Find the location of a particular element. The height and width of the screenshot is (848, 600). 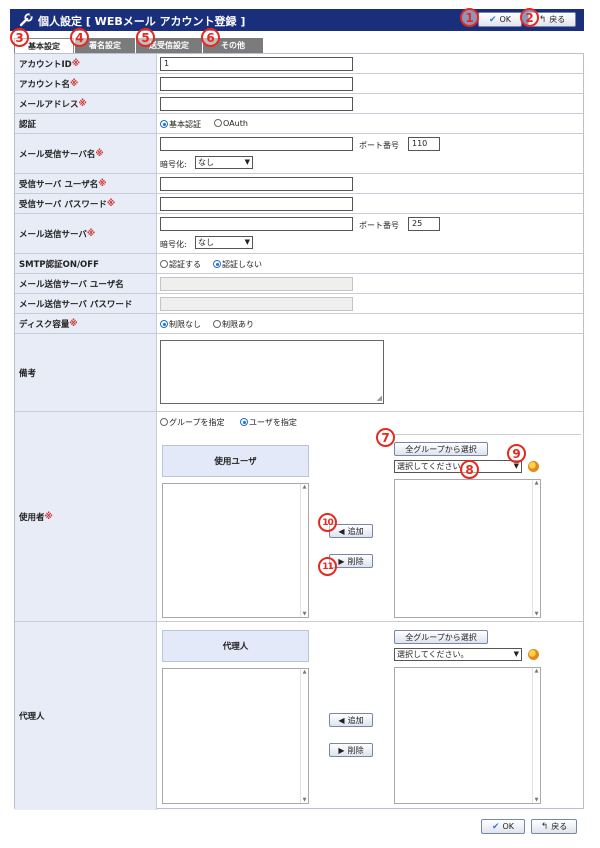

recv-encryption-select: なし ▼ is located at coordinates (224, 162).